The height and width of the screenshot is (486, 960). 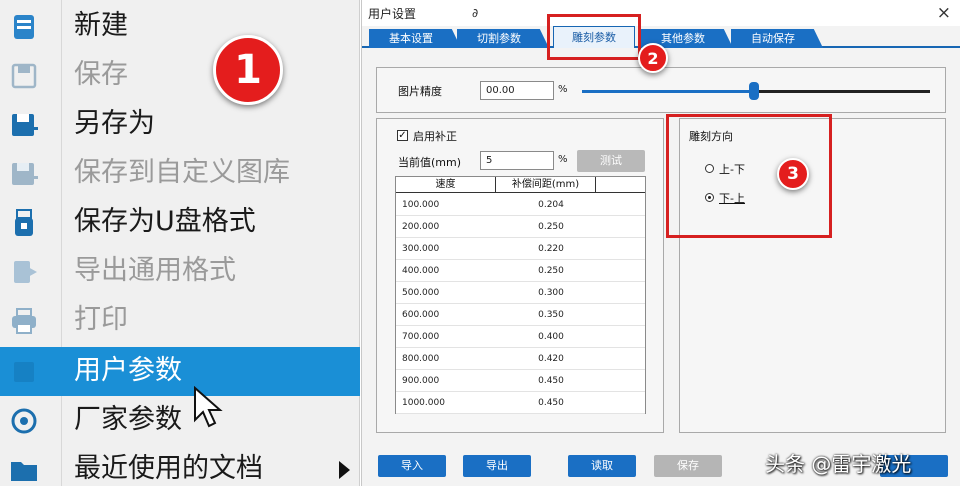 What do you see at coordinates (520, 205) in the screenshot?
I see `table-row: 100.000 0.204` at bounding box center [520, 205].